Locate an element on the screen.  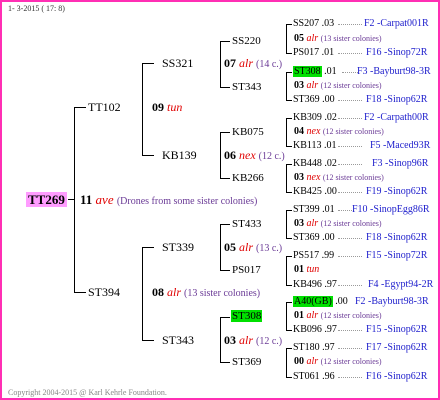
gen3-info: 00 alr (12 sister colonies) is located at coordinates (338, 361).